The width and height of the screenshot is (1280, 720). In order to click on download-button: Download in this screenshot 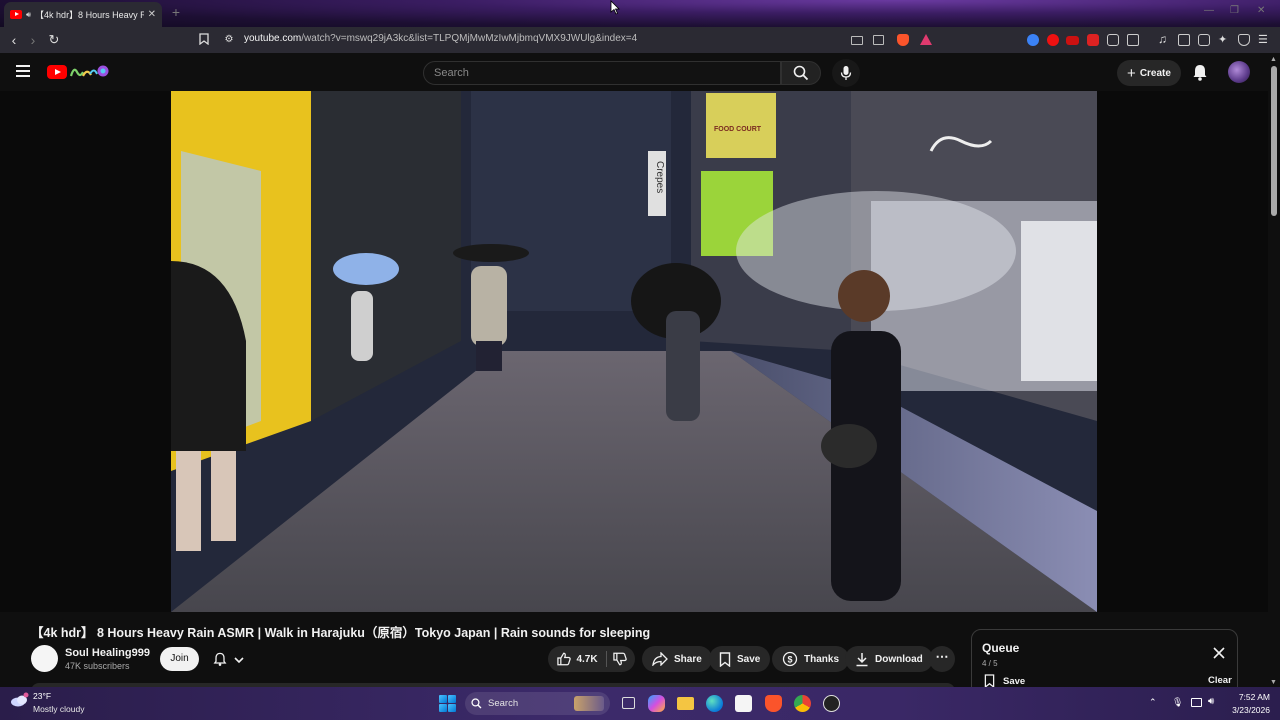, I will do `click(889, 659)`.